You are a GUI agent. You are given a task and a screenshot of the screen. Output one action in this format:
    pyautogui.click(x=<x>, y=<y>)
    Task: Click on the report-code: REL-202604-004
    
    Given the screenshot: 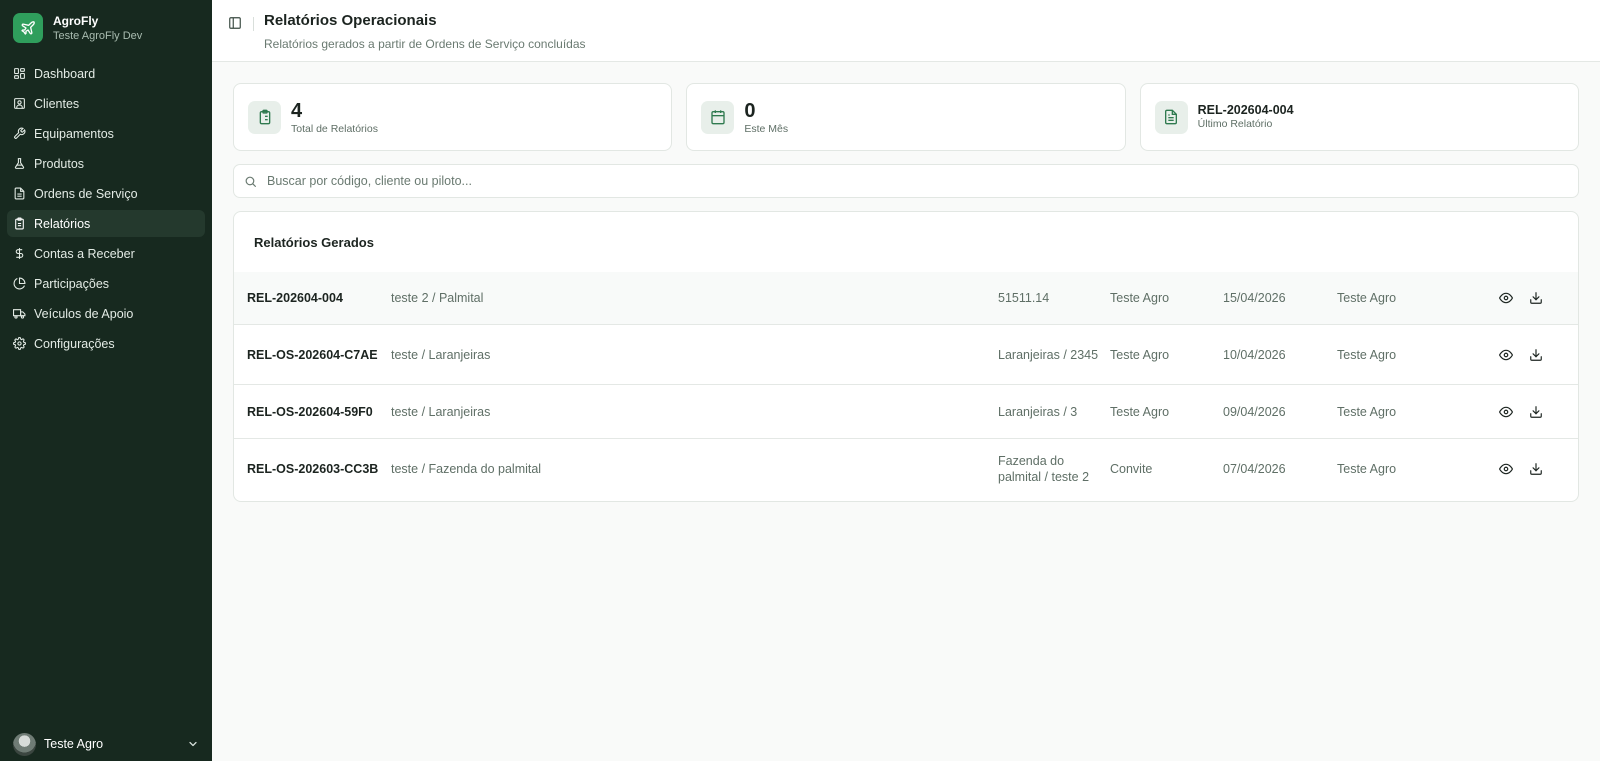 What is the action you would take?
    pyautogui.click(x=295, y=298)
    